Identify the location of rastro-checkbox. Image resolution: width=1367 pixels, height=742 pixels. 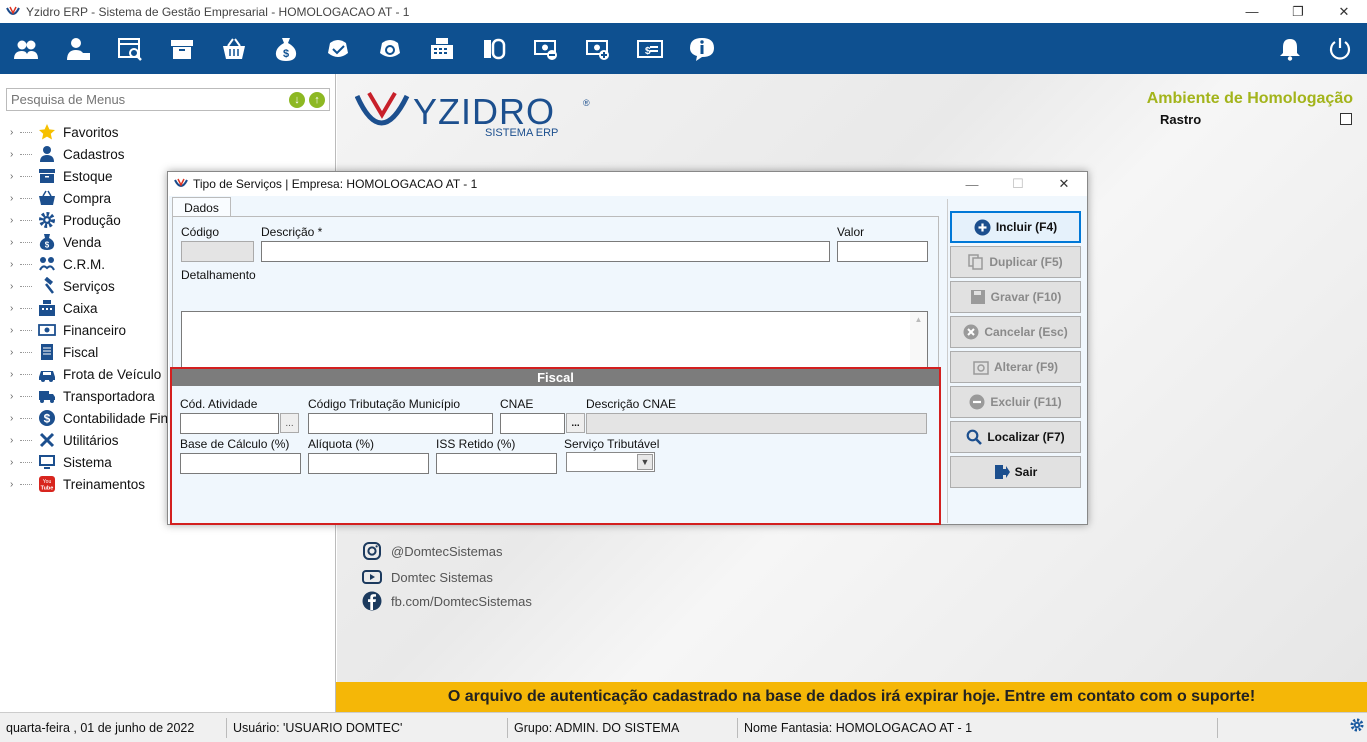
(1346, 119).